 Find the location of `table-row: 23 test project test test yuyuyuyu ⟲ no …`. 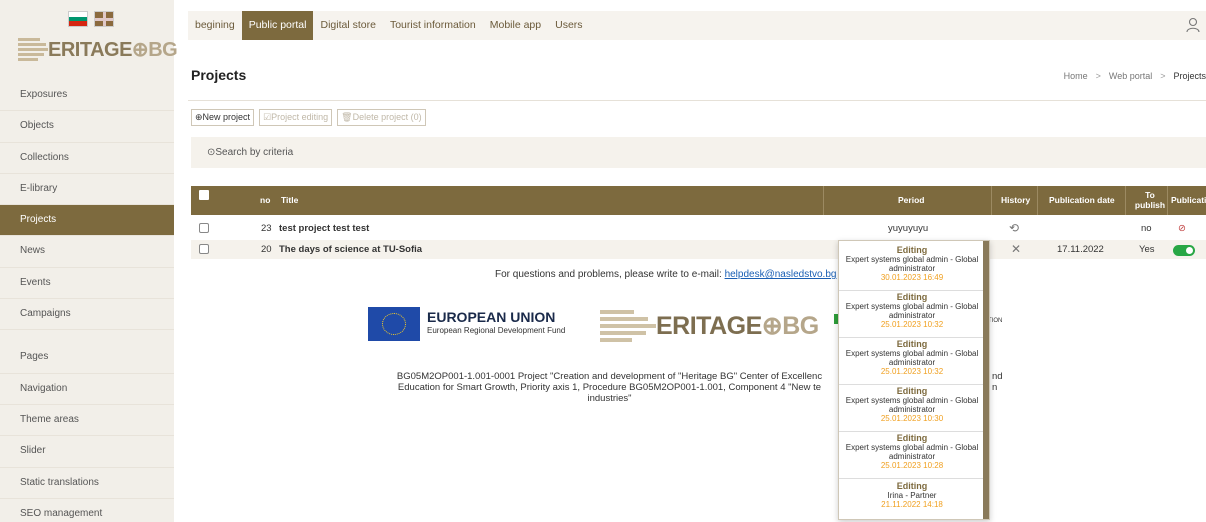

table-row: 23 test project test test yuyuyuyu ⟲ no … is located at coordinates (698, 228).